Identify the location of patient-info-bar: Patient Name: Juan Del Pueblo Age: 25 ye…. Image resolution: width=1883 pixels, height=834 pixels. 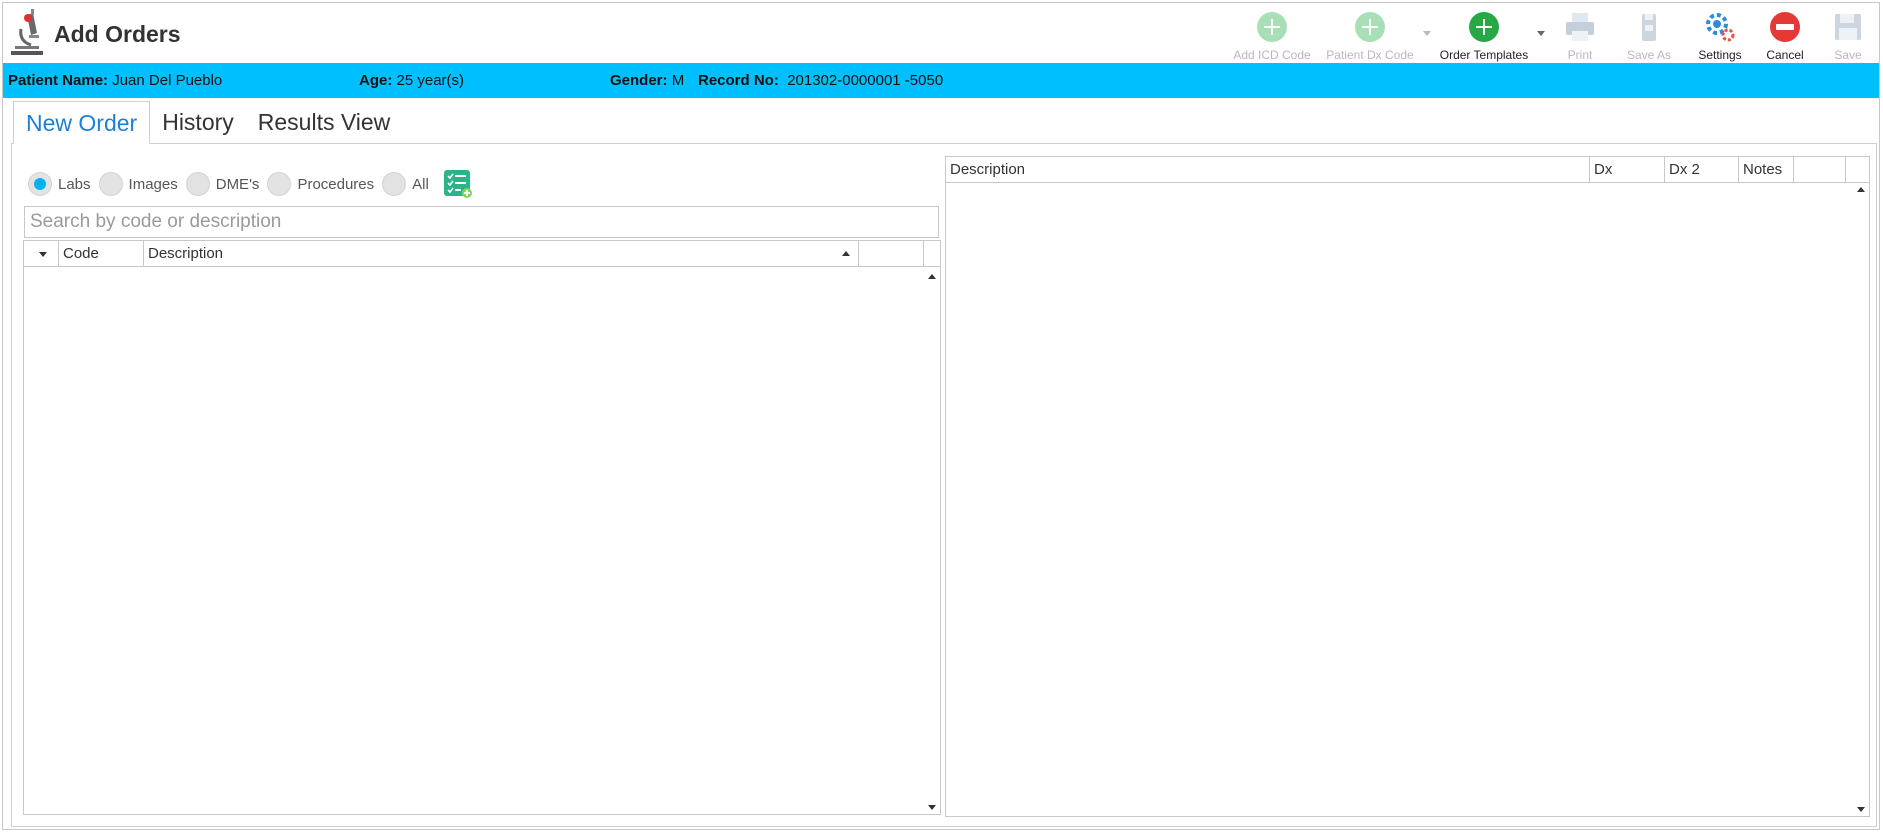
(941, 80).